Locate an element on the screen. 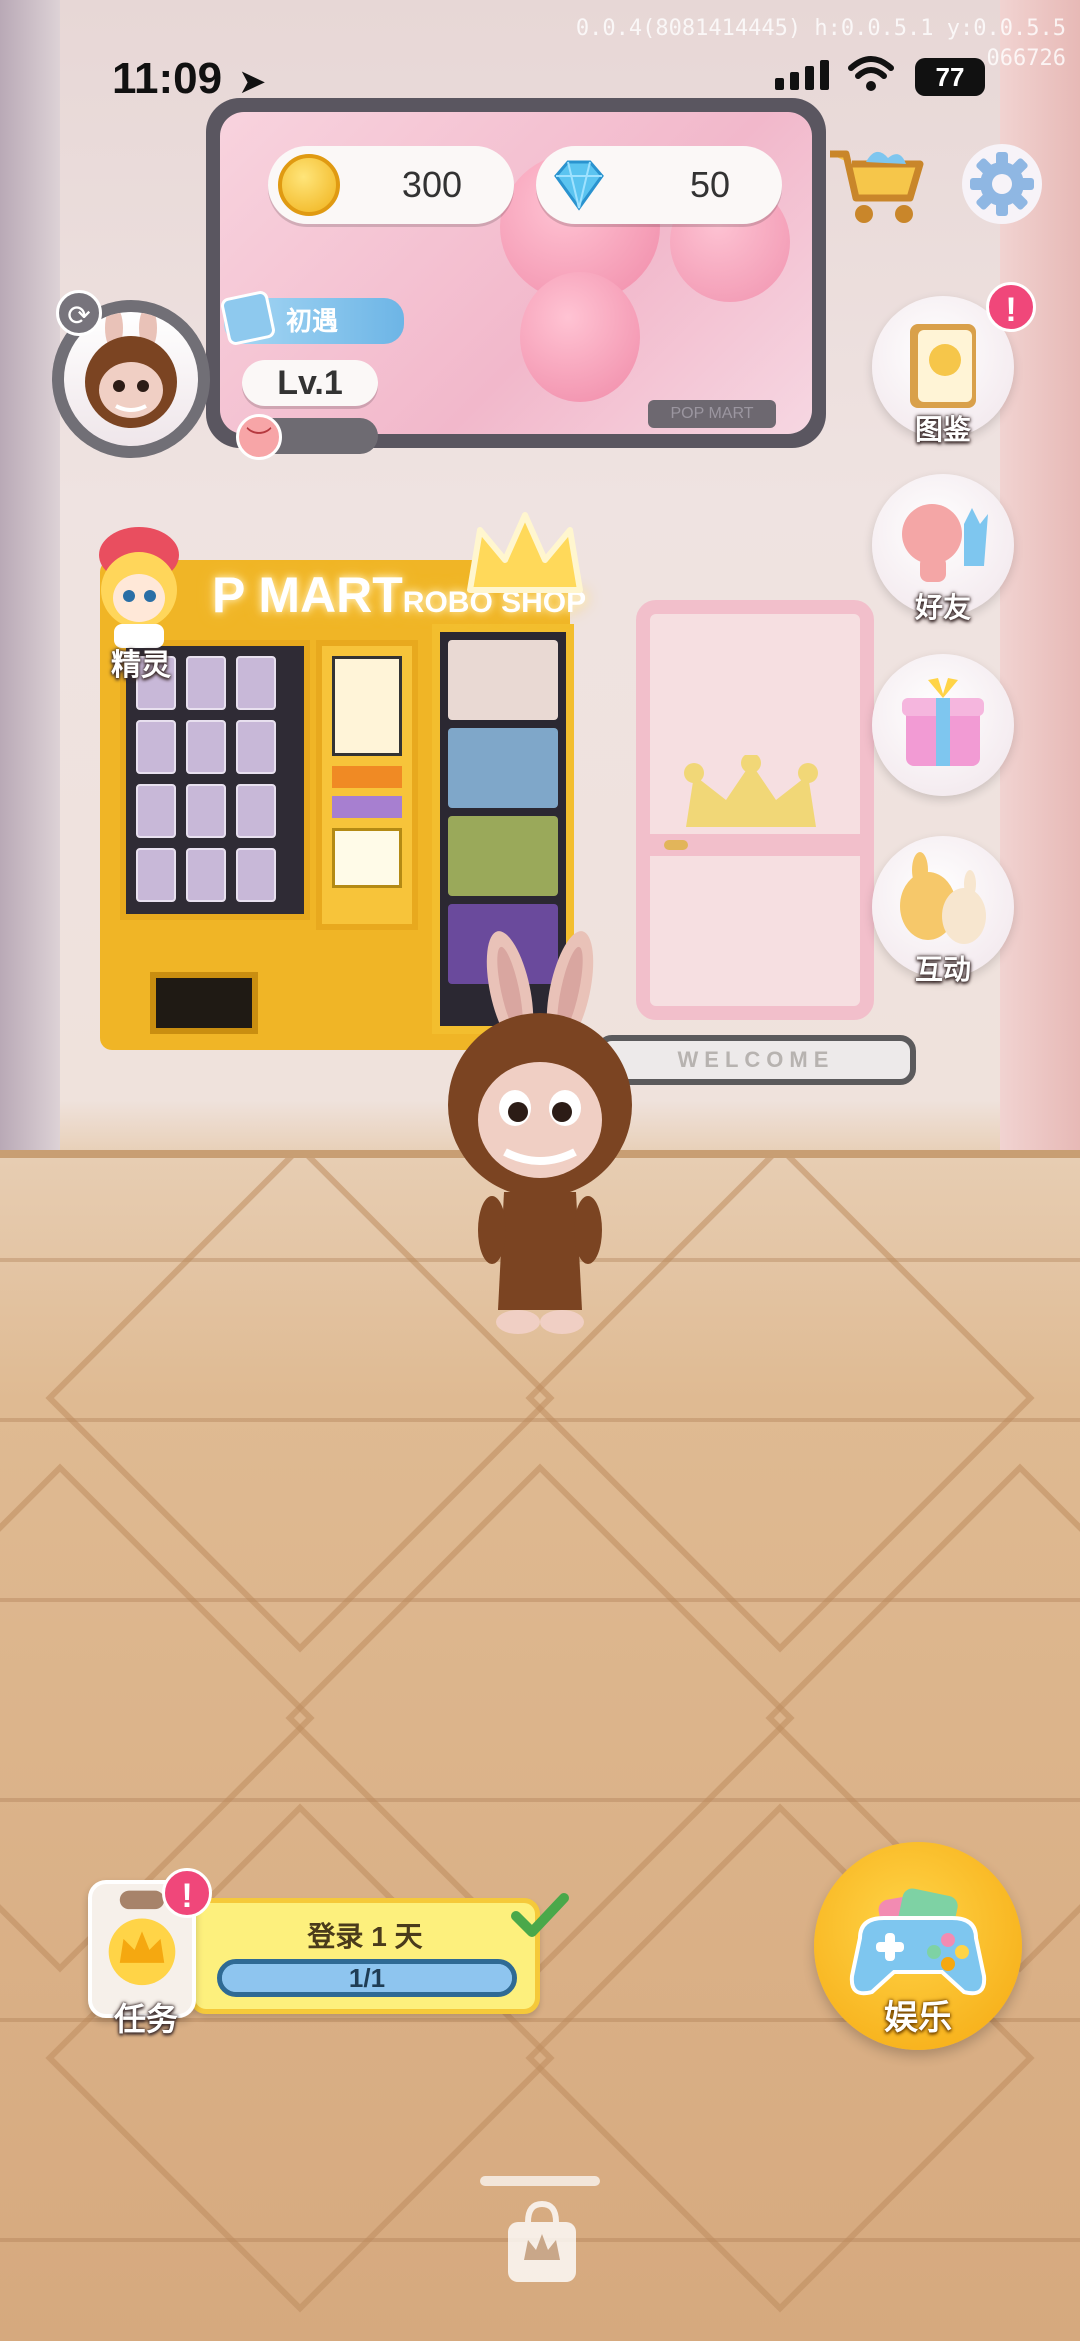 This screenshot has width=1080, height=2341. shop-slot is located at coordinates (204, 1003).